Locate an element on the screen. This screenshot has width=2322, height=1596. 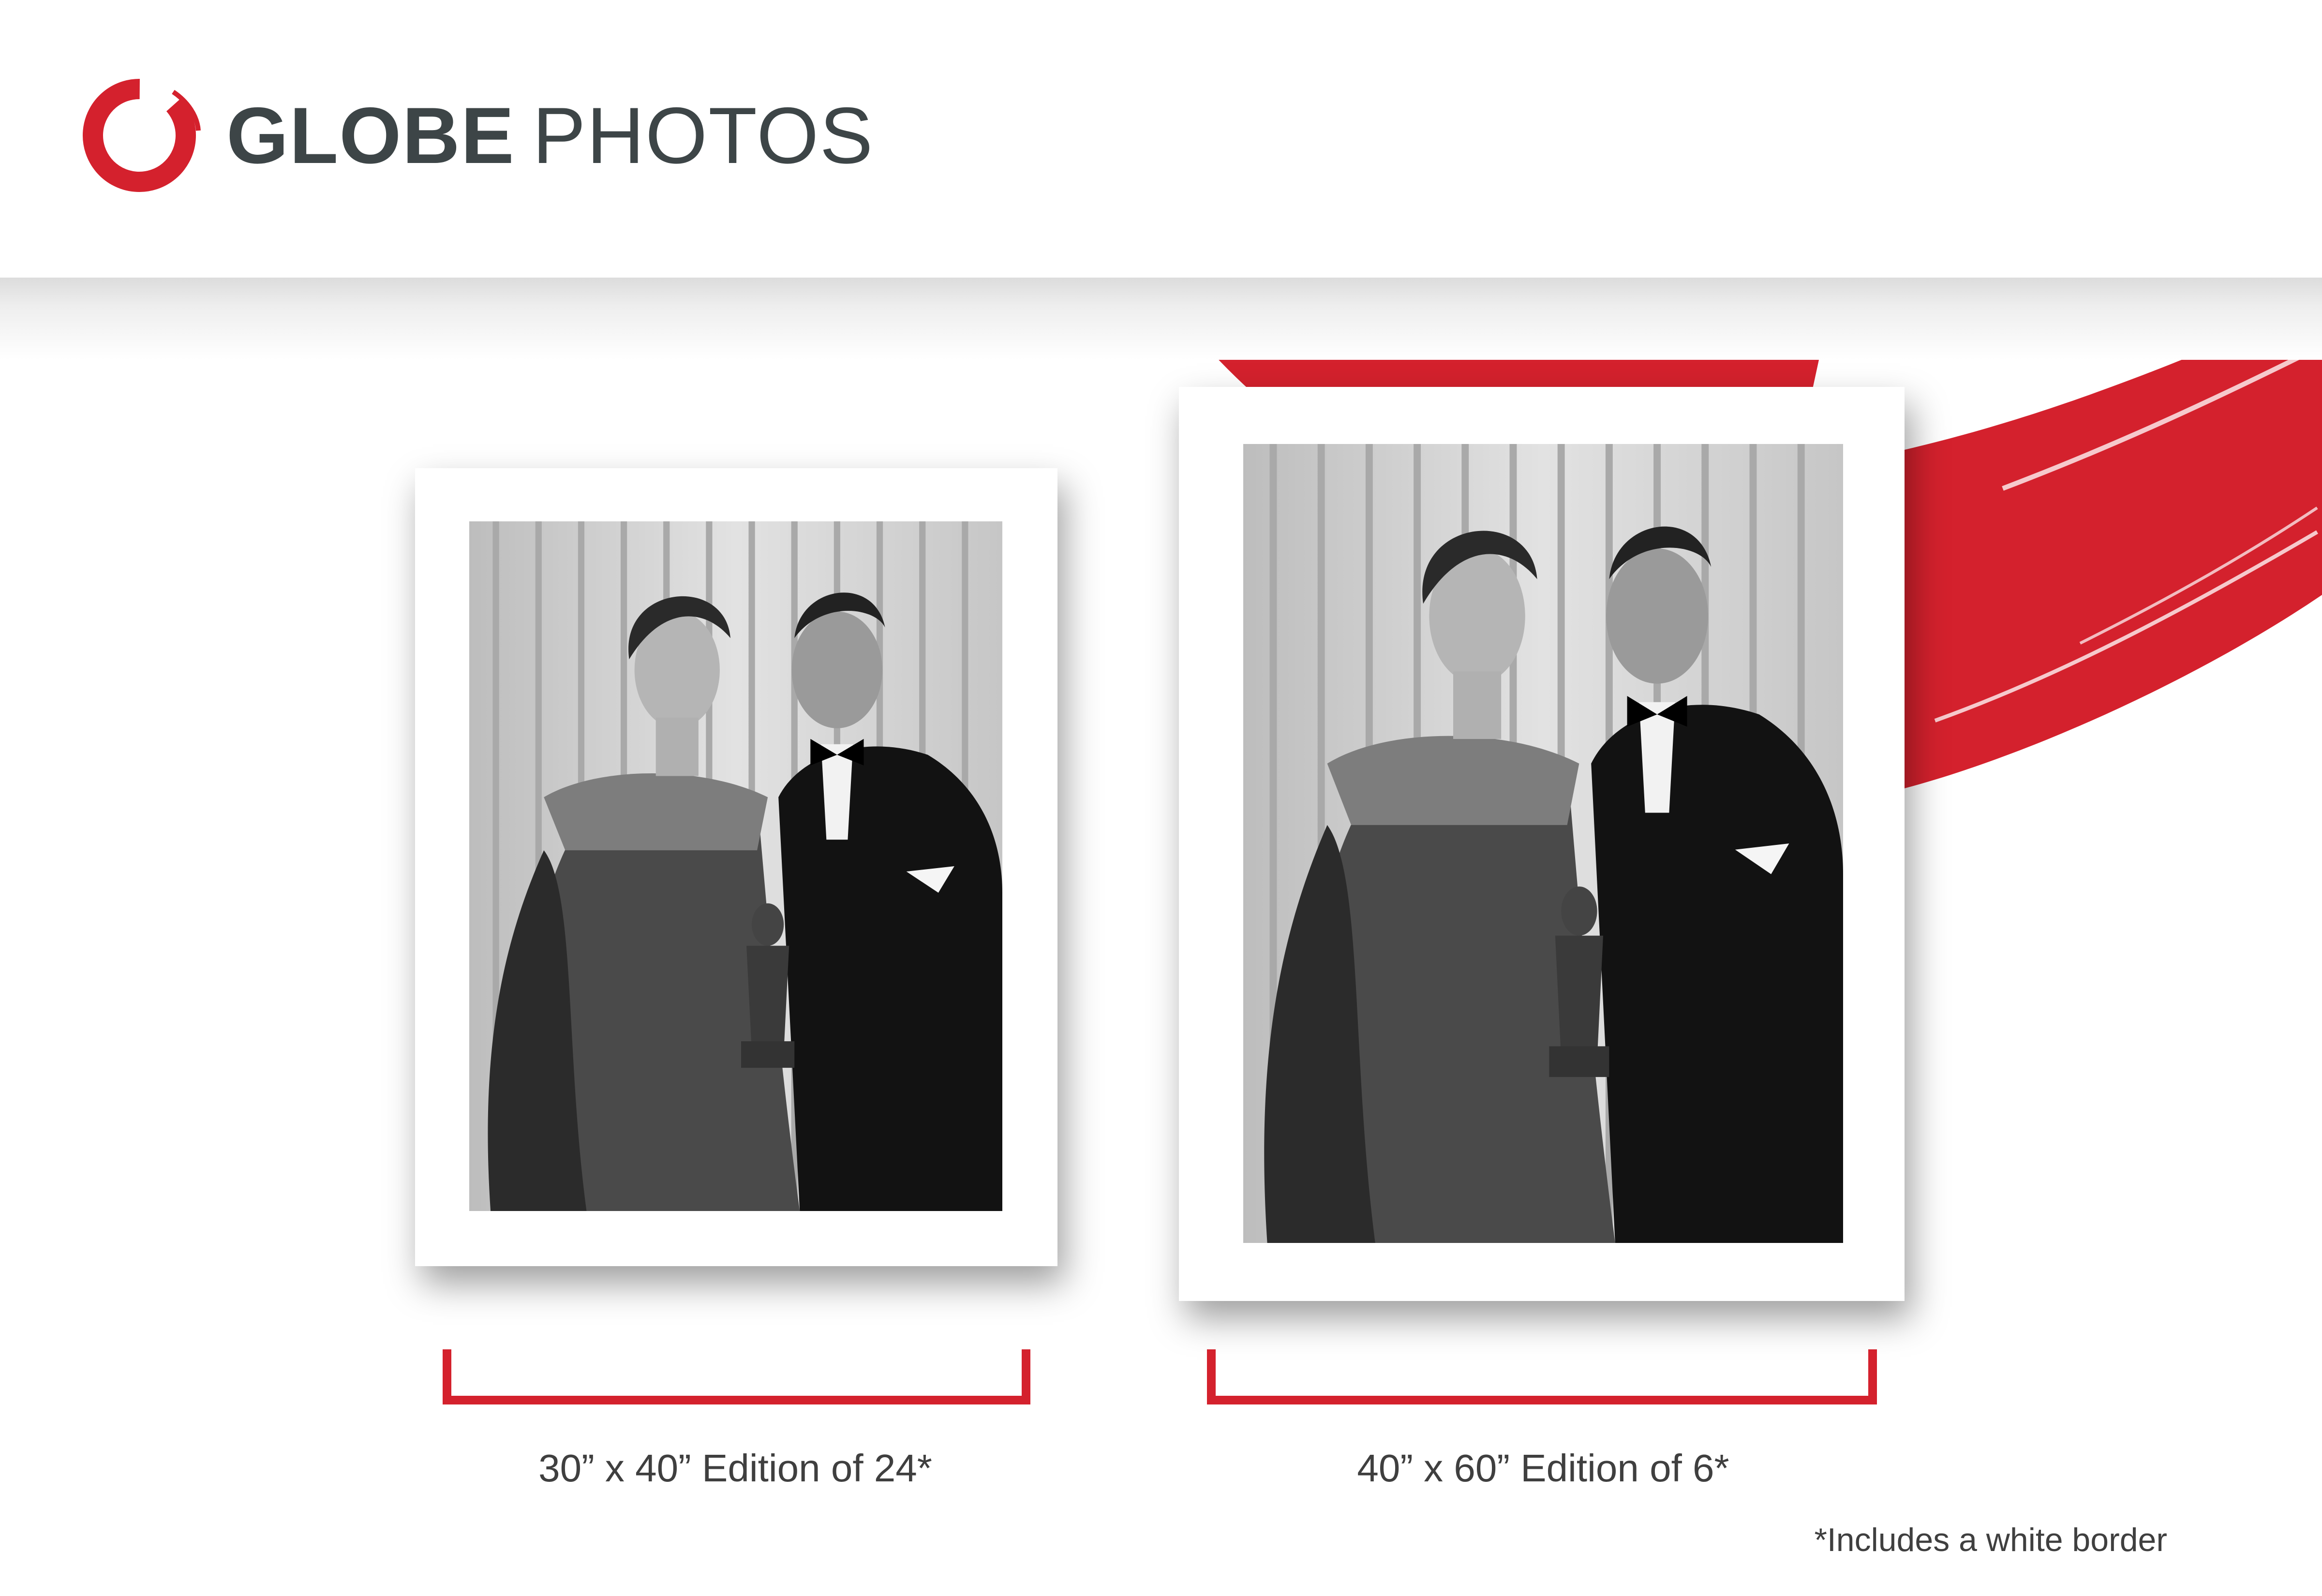
size-bracket-large is located at coordinates (1542, 1376).